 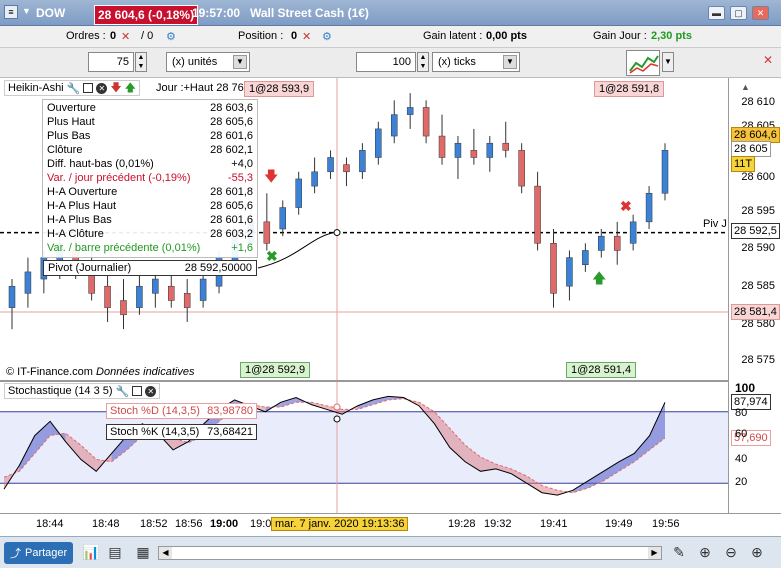 I want to click on stoch-d-box: Stoch %D (14,3,5) 83,98780, so click(x=181, y=411).